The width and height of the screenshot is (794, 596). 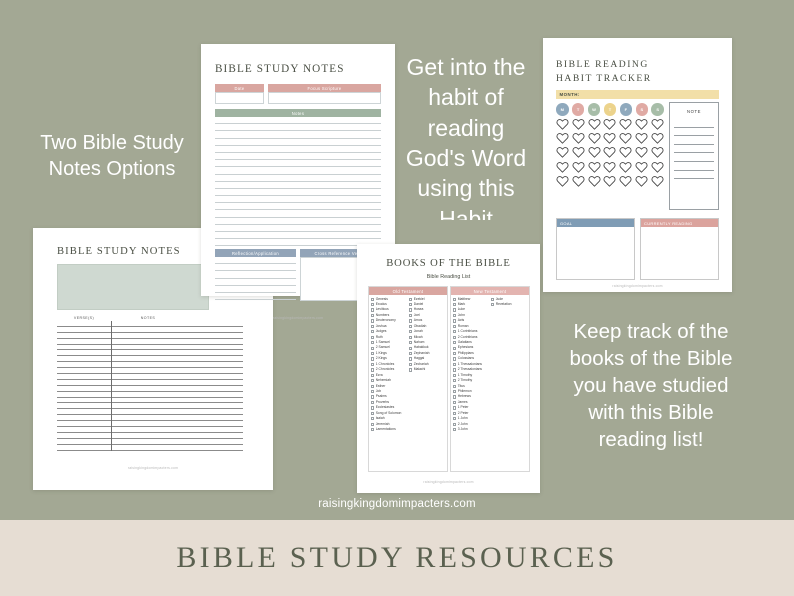 I want to click on sheet2-ruled-lines, so click(x=150, y=386).